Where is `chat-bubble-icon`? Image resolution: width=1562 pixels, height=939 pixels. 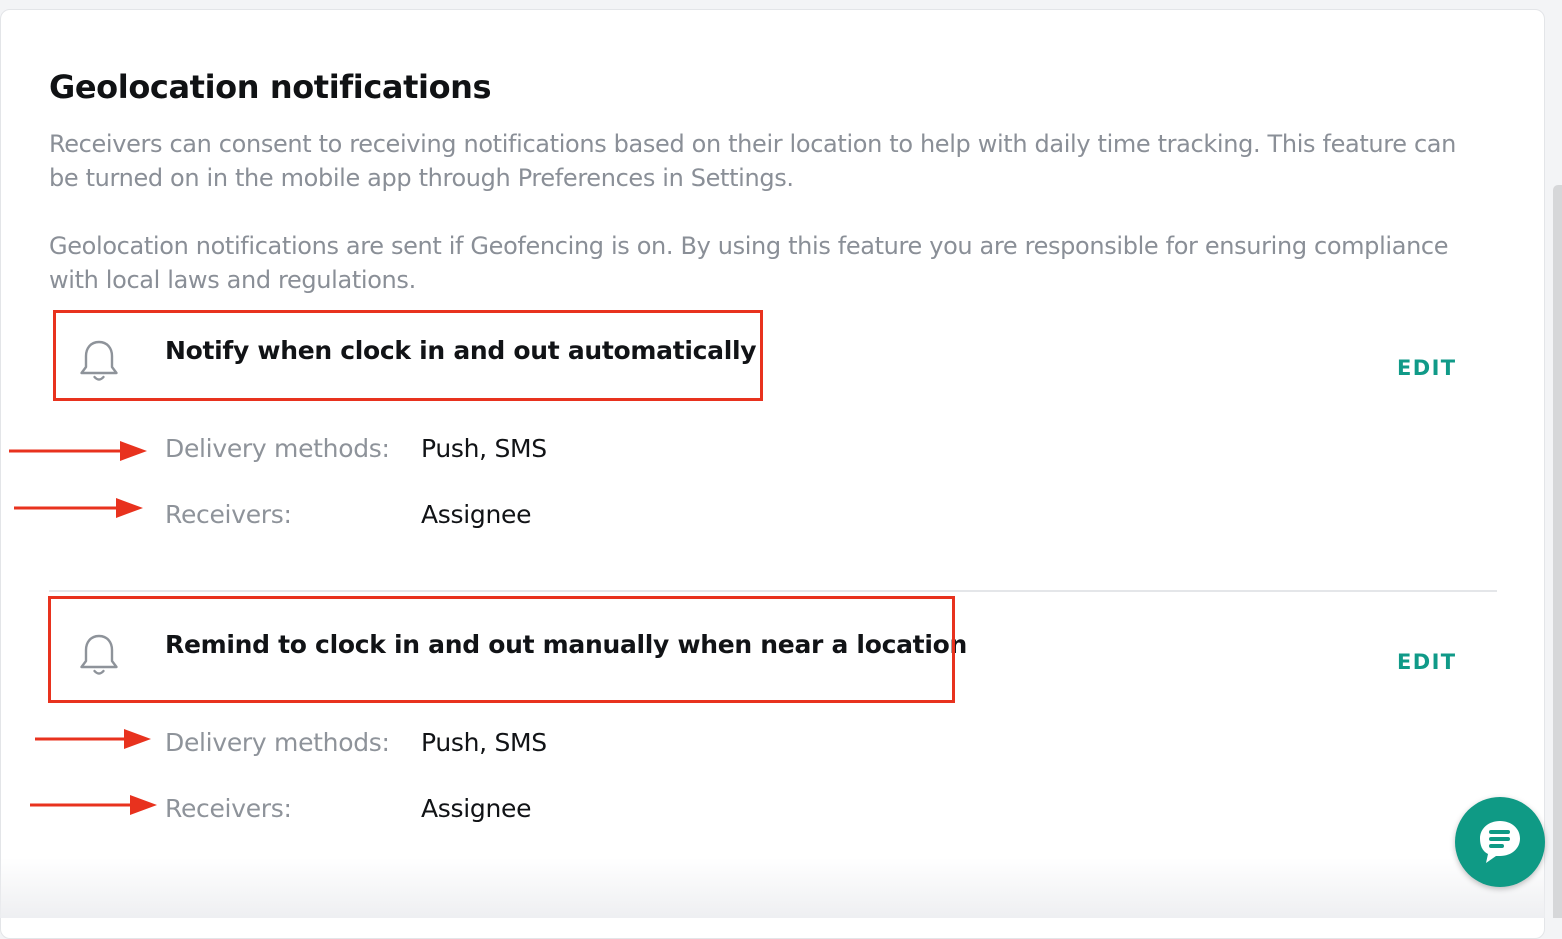
chat-bubble-icon is located at coordinates (1500, 842).